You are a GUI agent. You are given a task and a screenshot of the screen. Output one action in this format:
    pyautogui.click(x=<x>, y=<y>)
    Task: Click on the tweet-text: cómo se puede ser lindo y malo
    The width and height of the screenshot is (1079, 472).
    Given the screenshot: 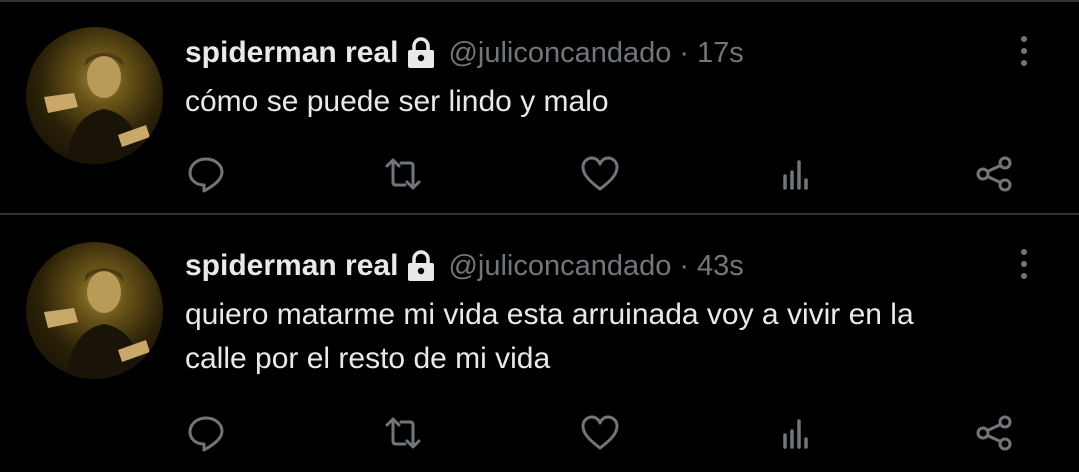 What is the action you would take?
    pyautogui.click(x=615, y=102)
    